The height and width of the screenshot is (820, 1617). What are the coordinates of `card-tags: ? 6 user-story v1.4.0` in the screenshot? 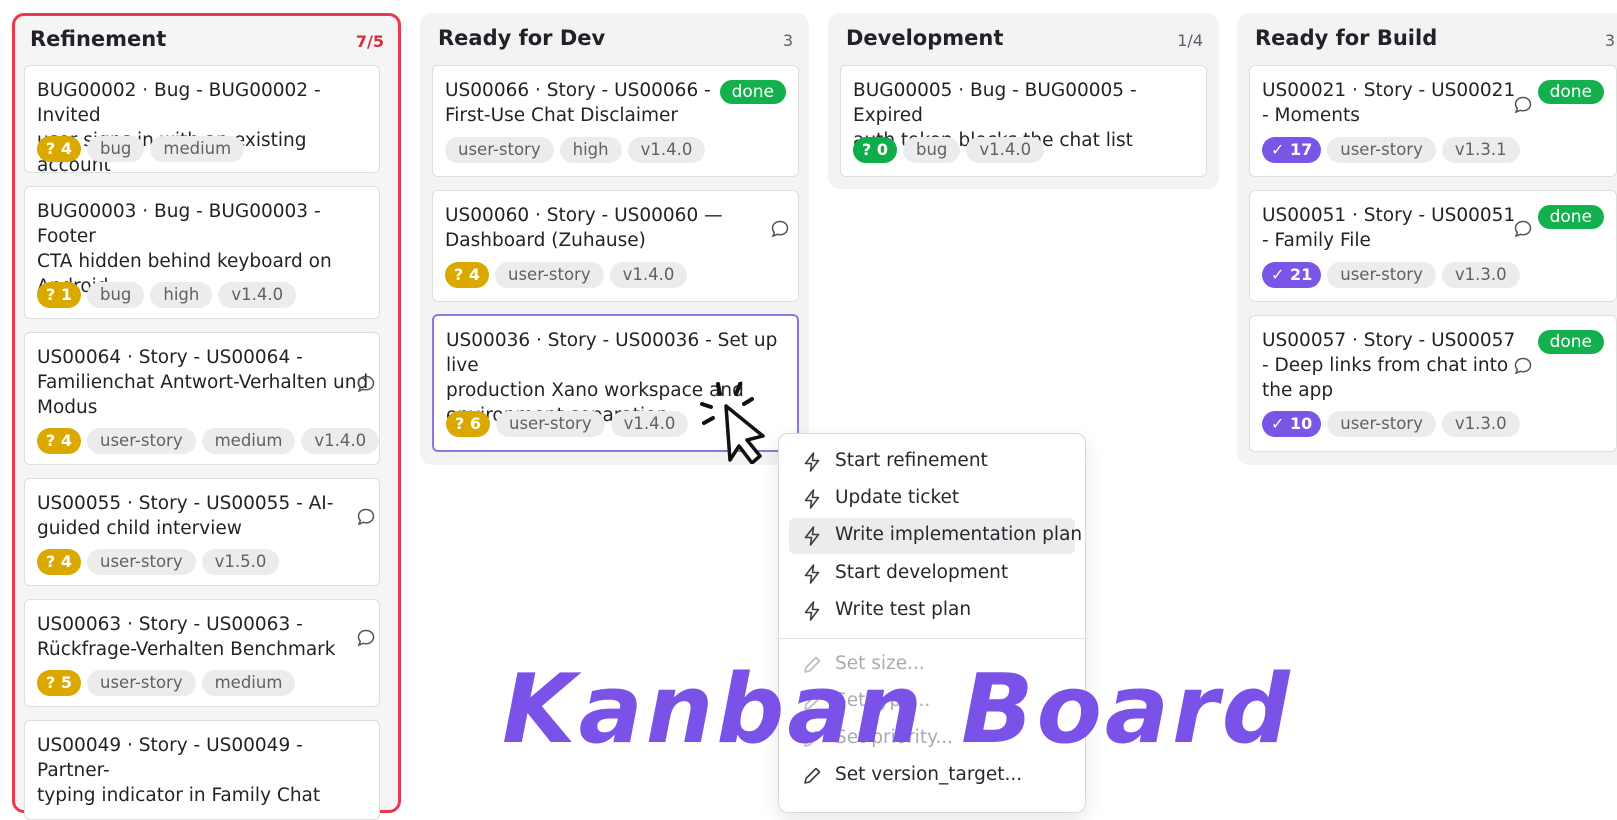 It's located at (567, 424).